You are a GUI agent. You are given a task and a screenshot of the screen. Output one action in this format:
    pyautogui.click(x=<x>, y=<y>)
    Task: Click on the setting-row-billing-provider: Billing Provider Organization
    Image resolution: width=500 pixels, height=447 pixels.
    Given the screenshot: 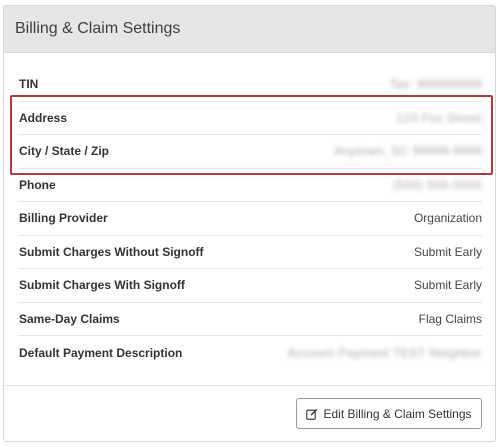 What is the action you would take?
    pyautogui.click(x=250, y=219)
    